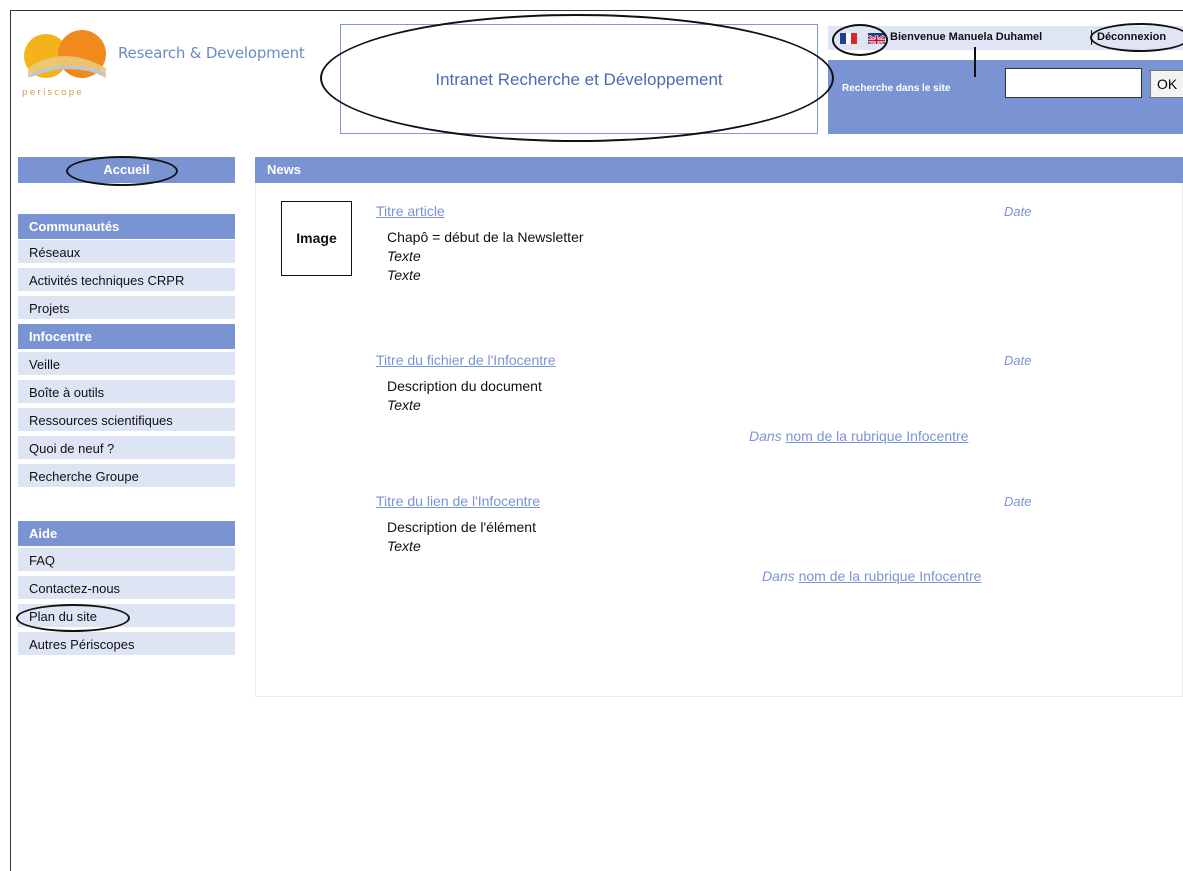 Image resolution: width=1183 pixels, height=871 pixels. What do you see at coordinates (410, 211) in the screenshot?
I see `article-title-link: Titre article` at bounding box center [410, 211].